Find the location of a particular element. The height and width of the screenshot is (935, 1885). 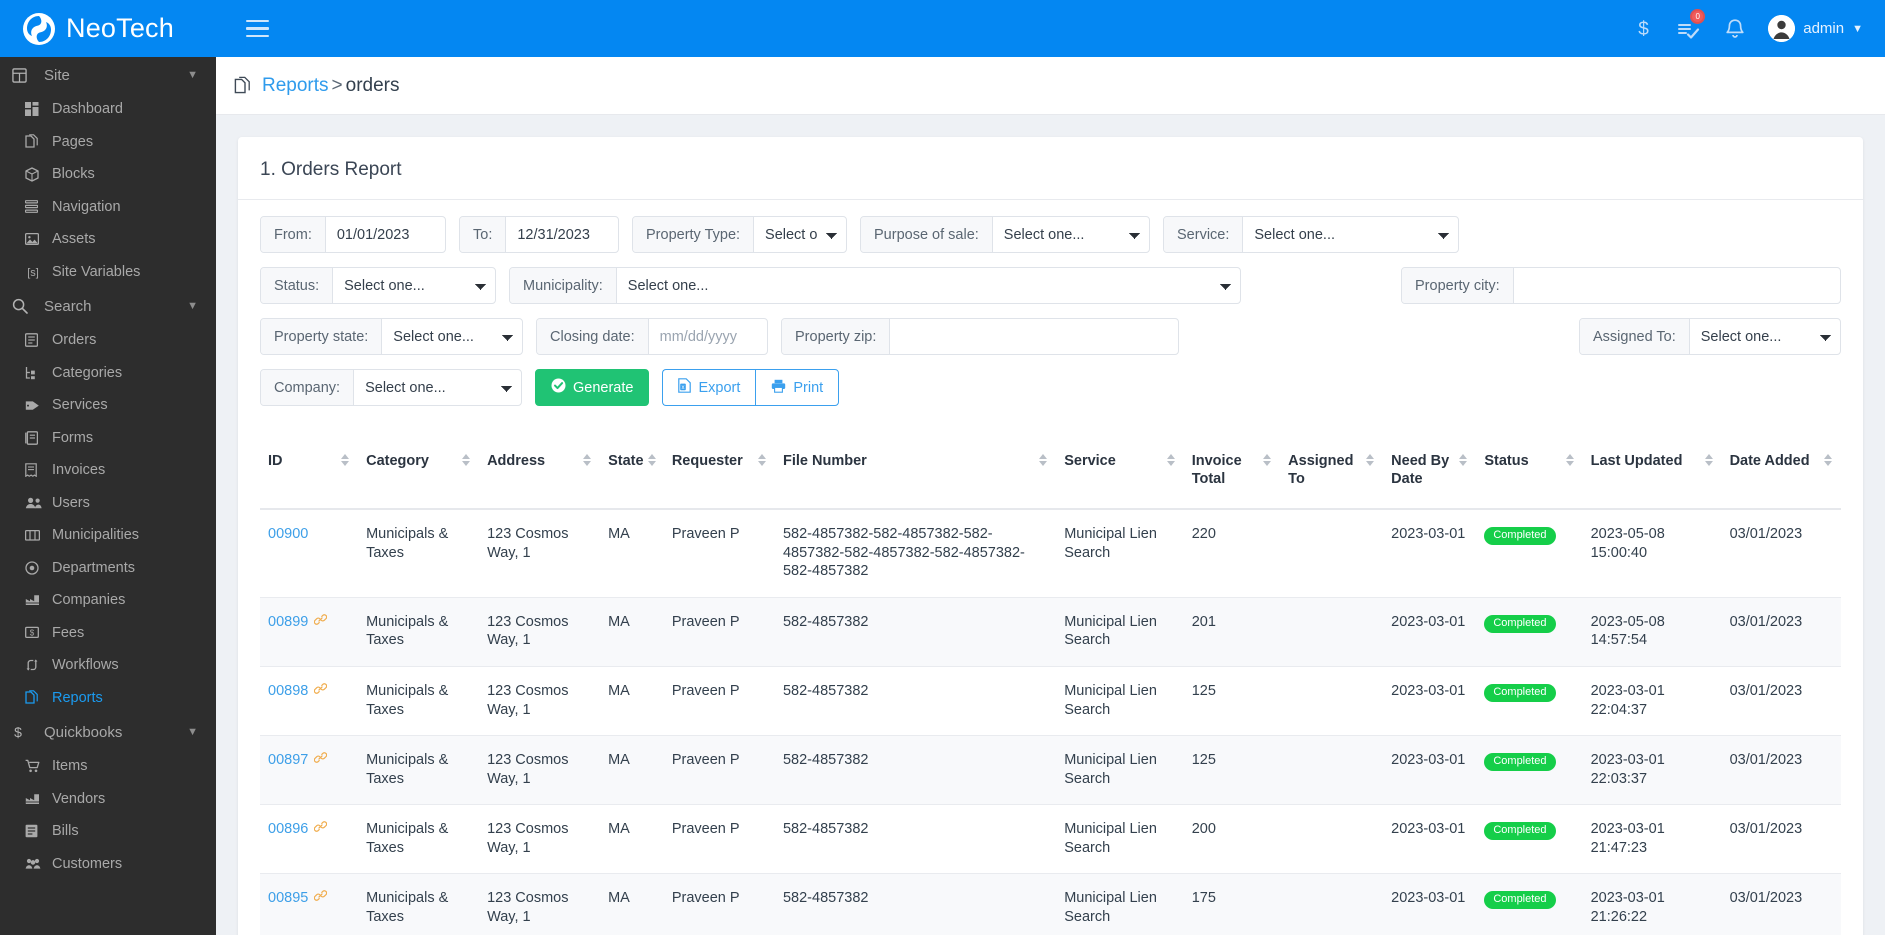

cell-need-by-date: 2023-03-01 is located at coordinates (1430, 839).